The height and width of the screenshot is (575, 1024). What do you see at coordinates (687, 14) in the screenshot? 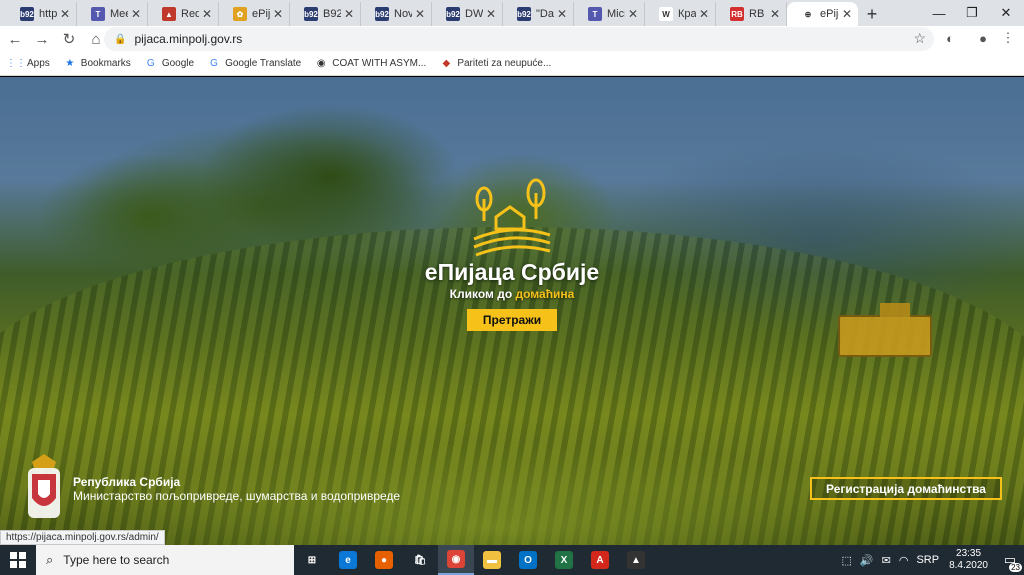
I see `tab-title: Крал` at bounding box center [687, 14].